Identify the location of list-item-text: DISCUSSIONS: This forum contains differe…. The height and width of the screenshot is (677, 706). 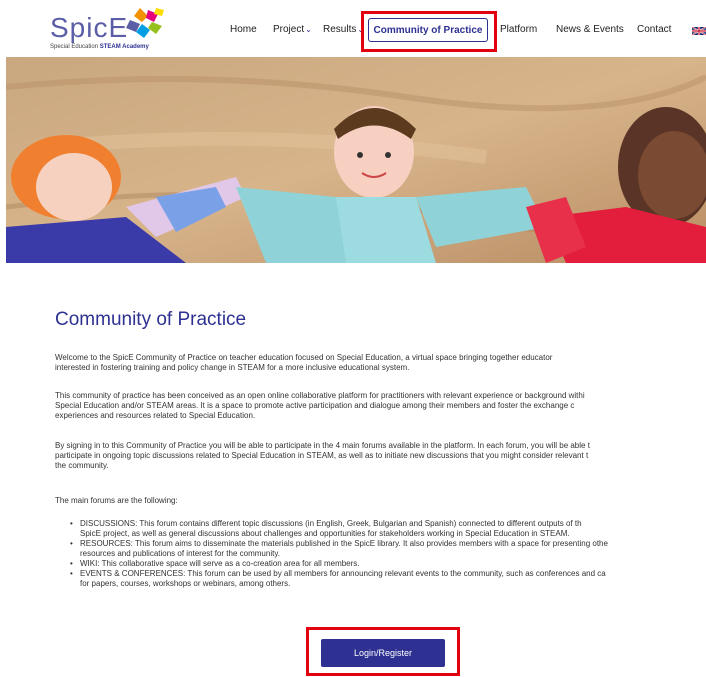
(331, 523).